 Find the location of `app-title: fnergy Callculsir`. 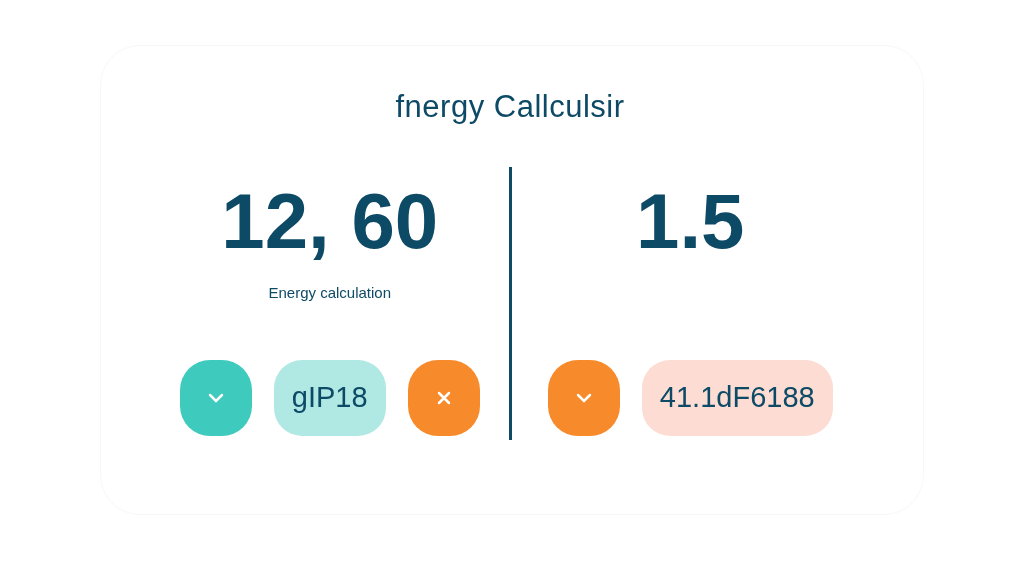

app-title: fnergy Callculsir is located at coordinates (510, 107).